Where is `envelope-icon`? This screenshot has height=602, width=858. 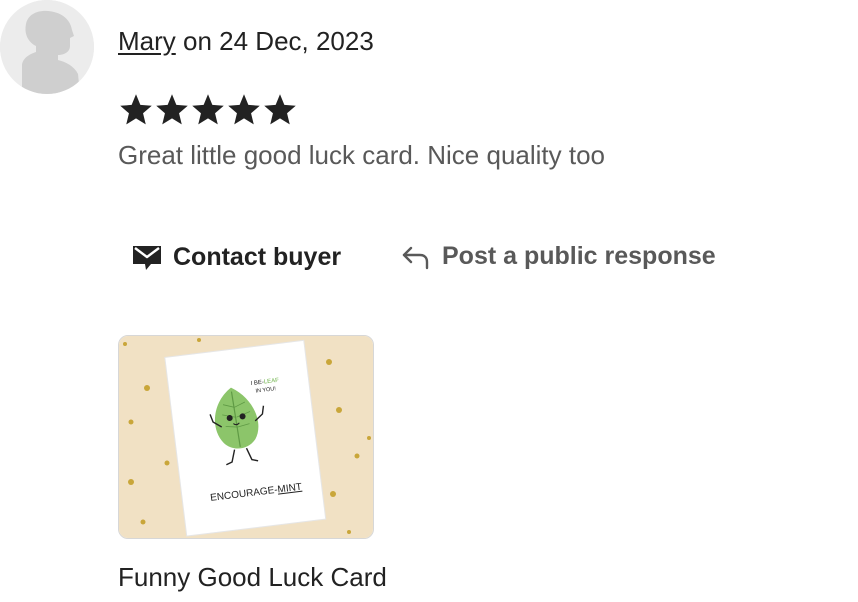 envelope-icon is located at coordinates (147, 258).